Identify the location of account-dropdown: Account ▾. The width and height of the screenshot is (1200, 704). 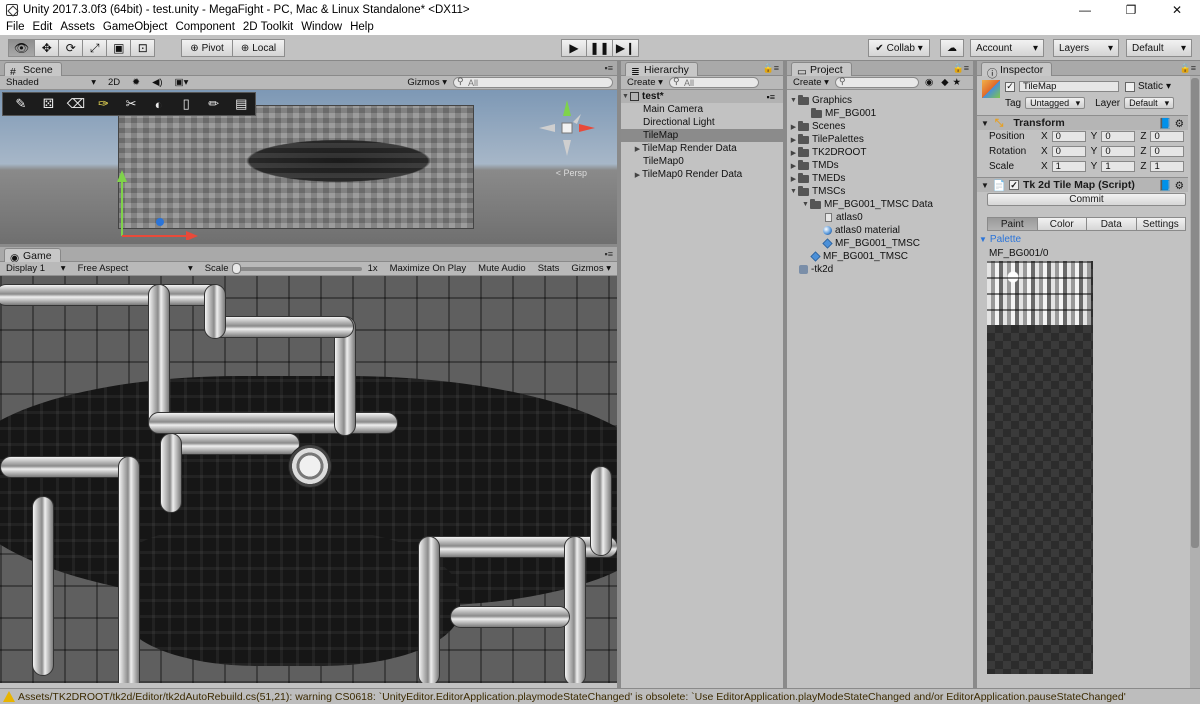
(1007, 48).